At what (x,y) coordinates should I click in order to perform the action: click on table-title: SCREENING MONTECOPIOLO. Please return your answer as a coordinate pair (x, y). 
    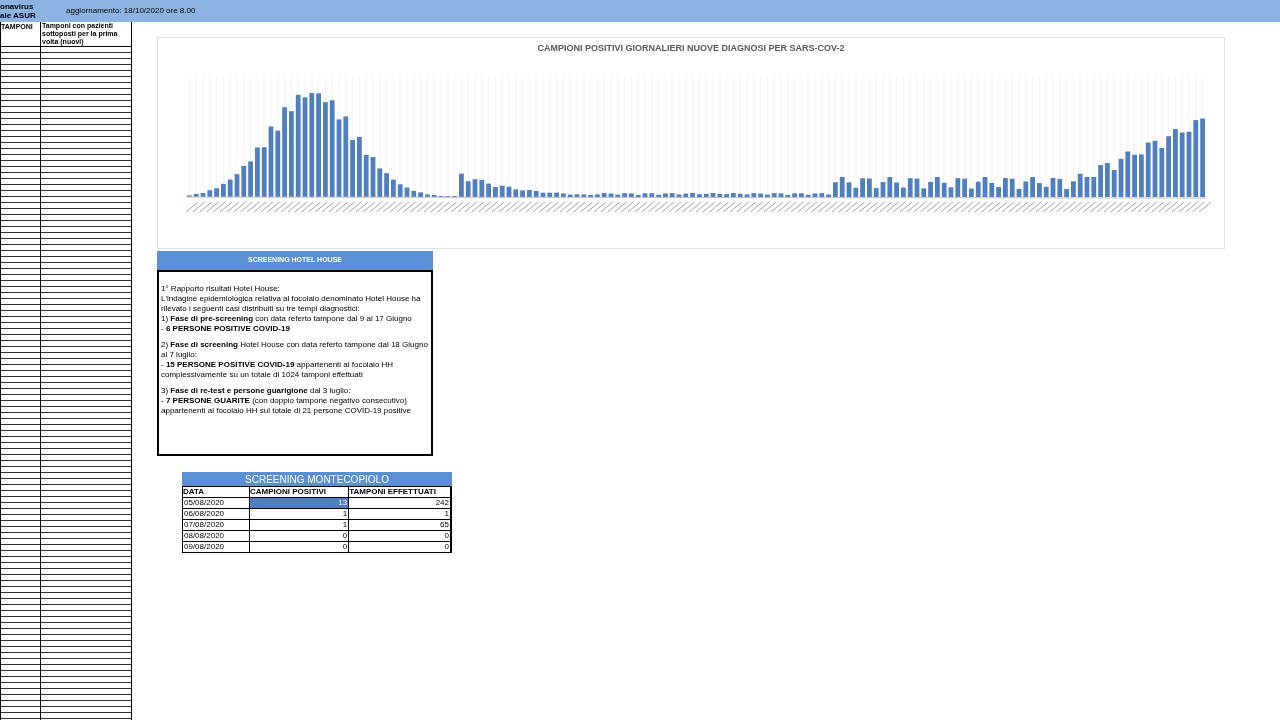
    Looking at the image, I should click on (317, 479).